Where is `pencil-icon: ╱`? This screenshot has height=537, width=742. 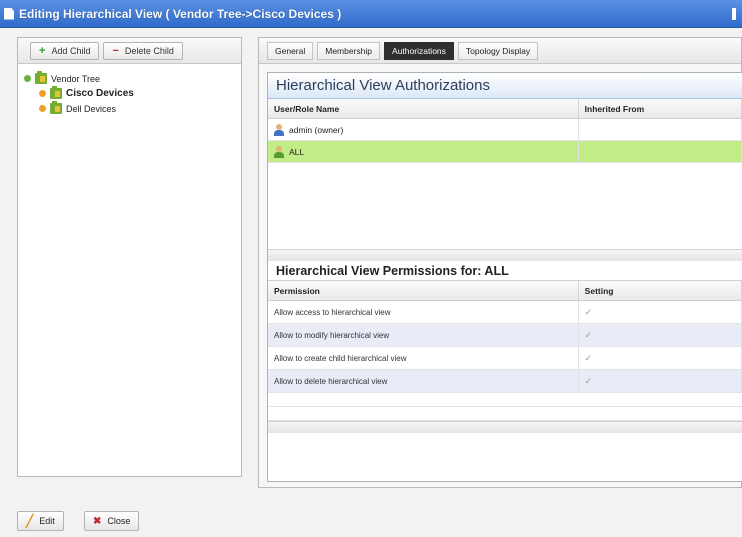 pencil-icon: ╱ is located at coordinates (30, 521).